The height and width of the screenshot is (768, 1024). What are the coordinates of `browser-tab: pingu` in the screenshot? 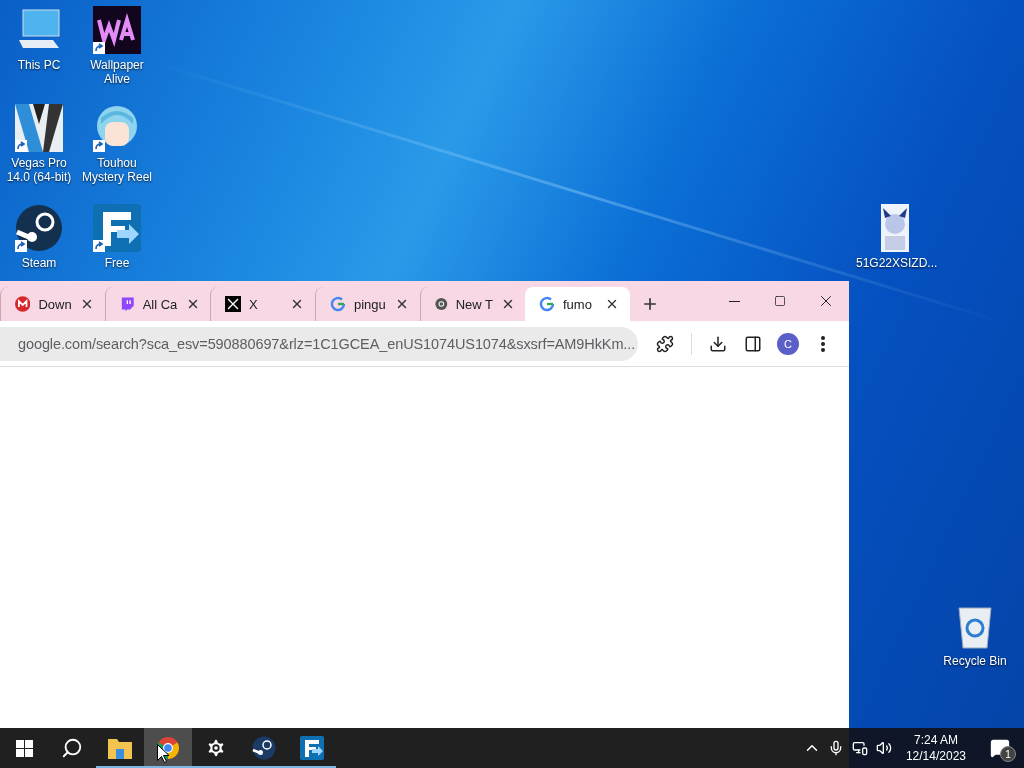 It's located at (367, 304).